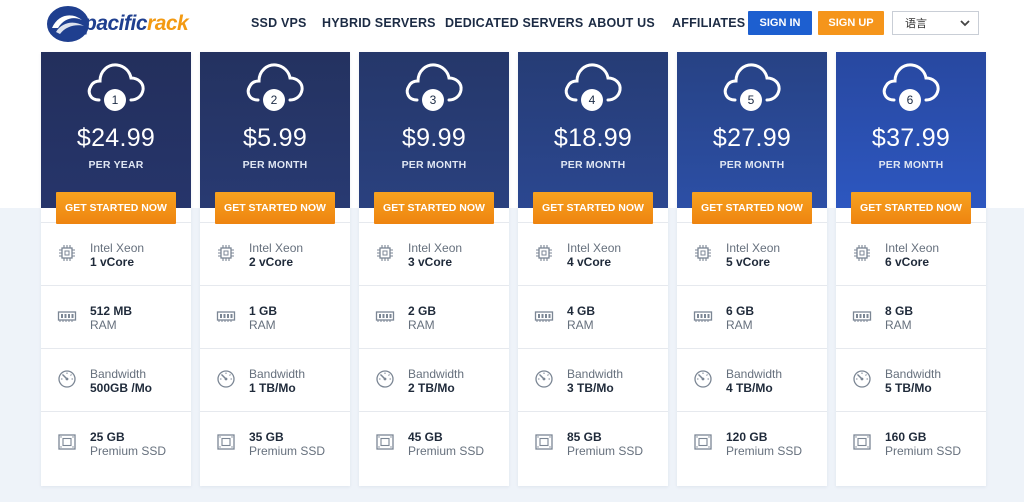 The image size is (1024, 502). Describe the element at coordinates (116, 442) in the screenshot. I see `spec-disk: 25 GB Premium SSD` at that location.